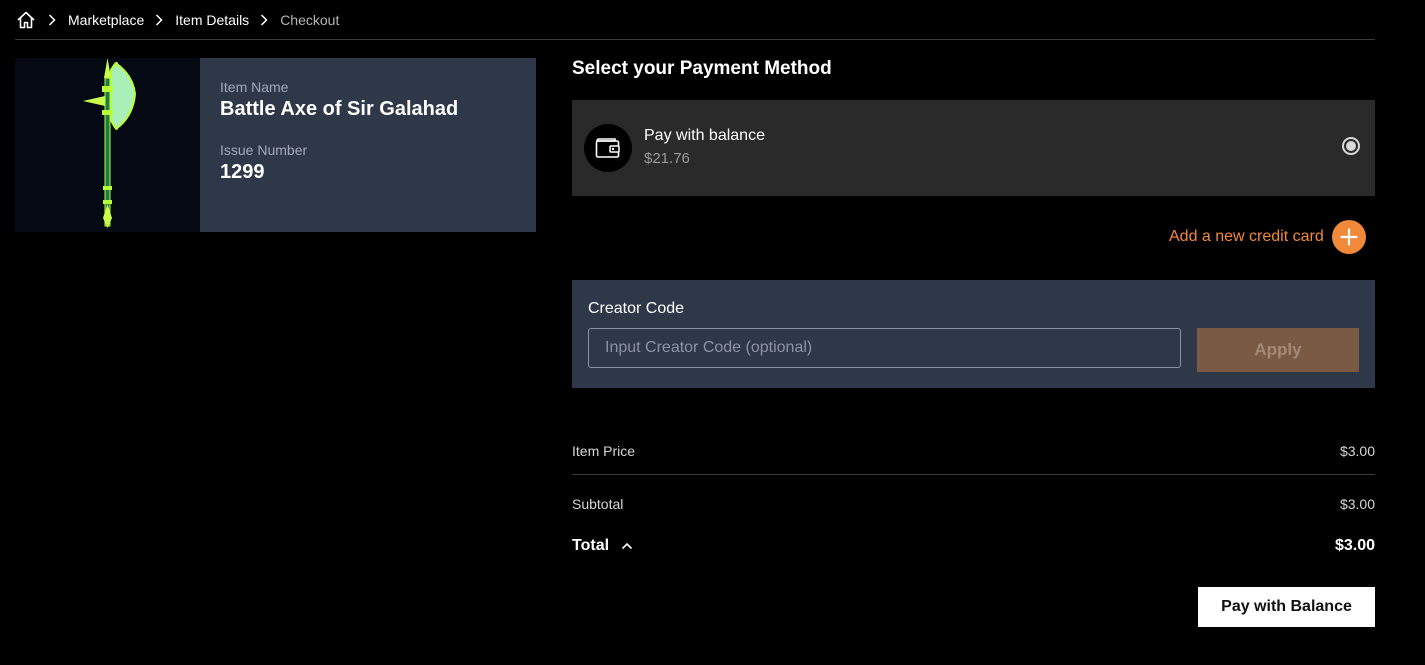  I want to click on add-credit-card-button: Add a new credit card, so click(1267, 237).